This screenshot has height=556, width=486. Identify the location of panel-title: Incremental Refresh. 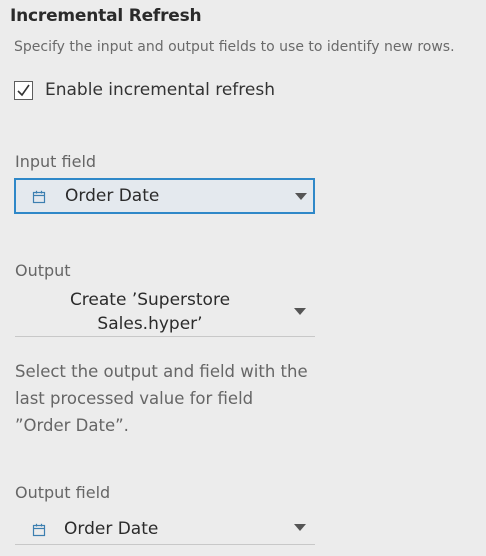
(106, 16).